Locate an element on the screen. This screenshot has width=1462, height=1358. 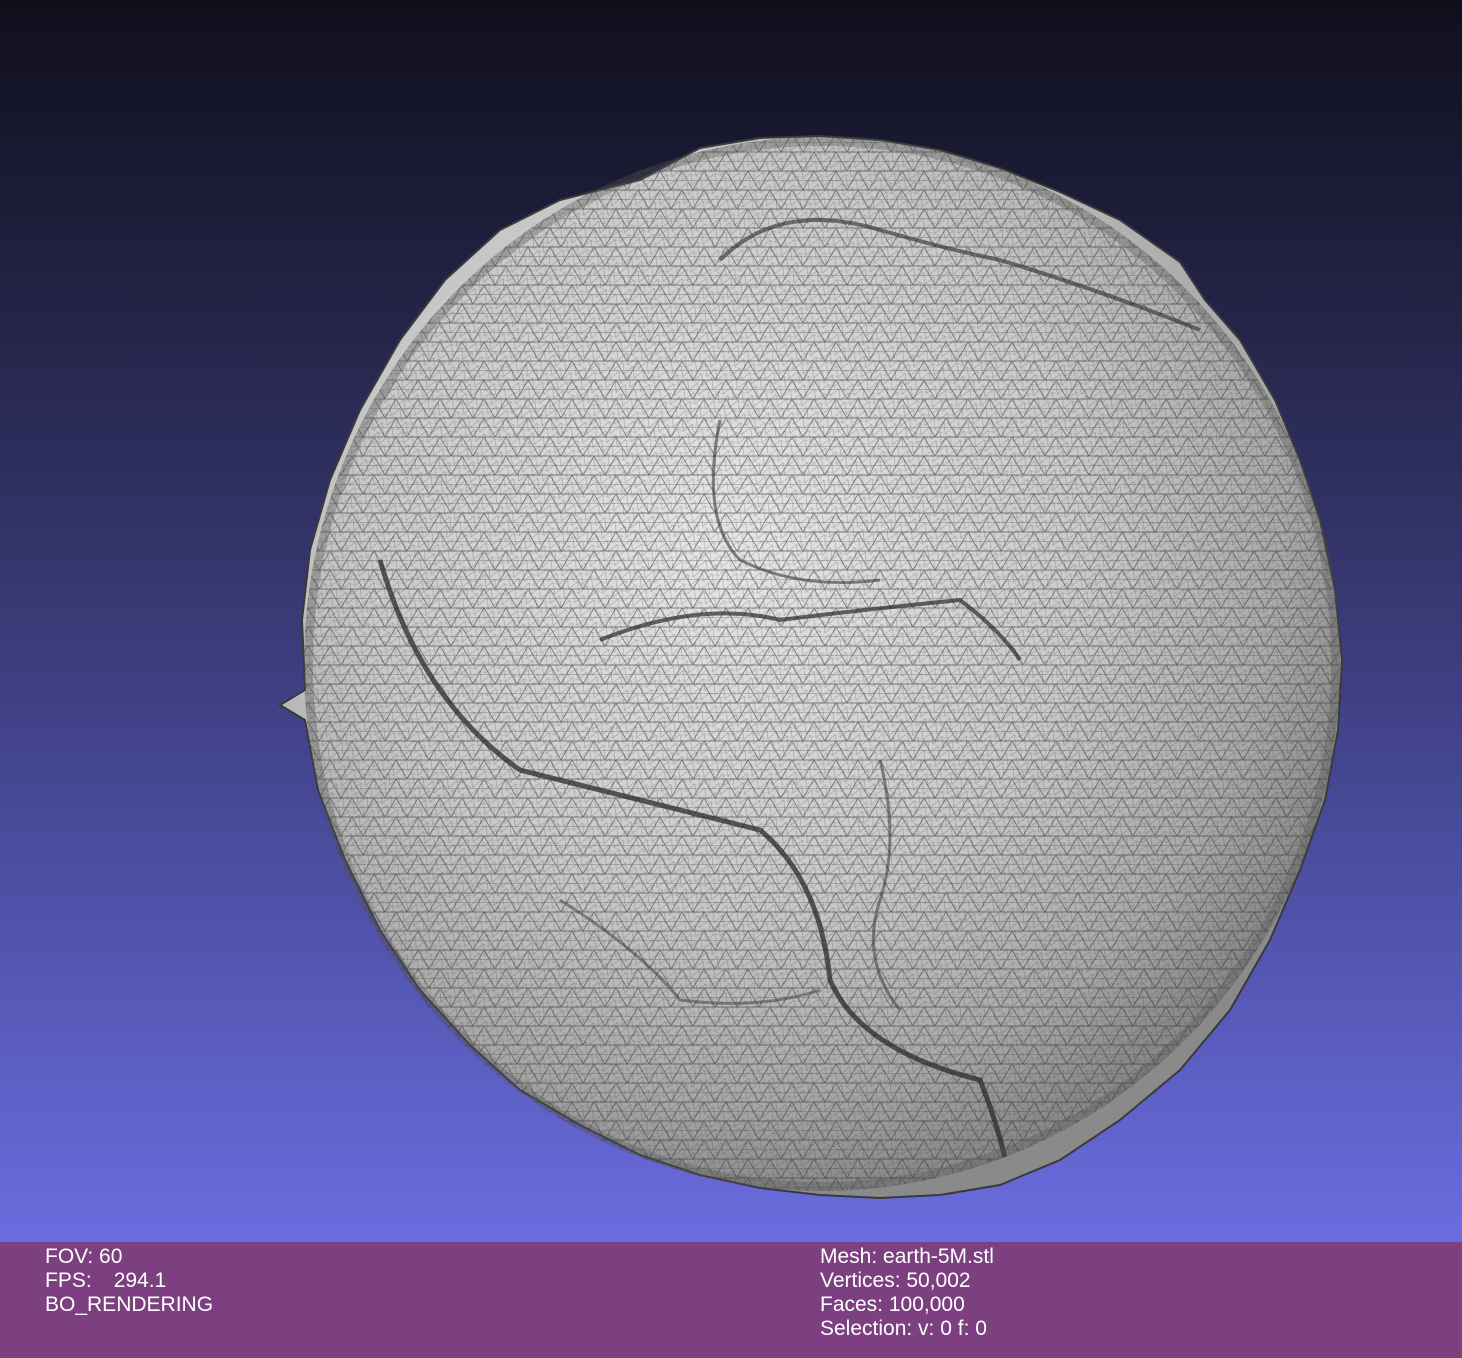
fps-label: FPS: is located at coordinates (68, 1280).